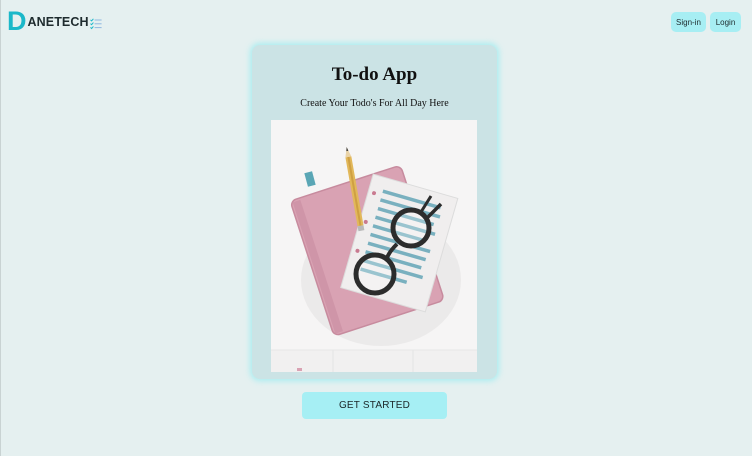  What do you see at coordinates (17, 21) in the screenshot?
I see `logo-initial: D` at bounding box center [17, 21].